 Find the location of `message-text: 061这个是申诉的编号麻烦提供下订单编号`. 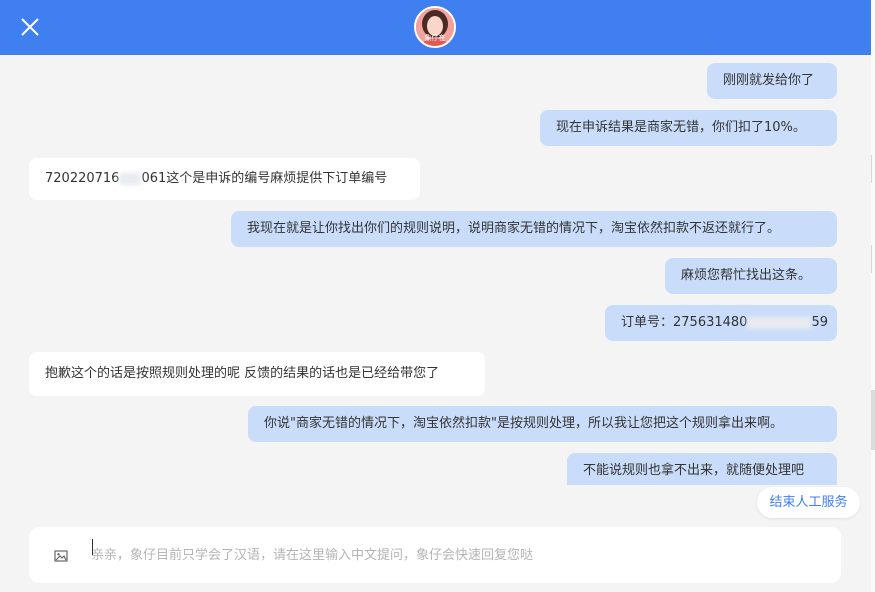

message-text: 061这个是申诉的编号麻烦提供下订单编号 is located at coordinates (264, 178).